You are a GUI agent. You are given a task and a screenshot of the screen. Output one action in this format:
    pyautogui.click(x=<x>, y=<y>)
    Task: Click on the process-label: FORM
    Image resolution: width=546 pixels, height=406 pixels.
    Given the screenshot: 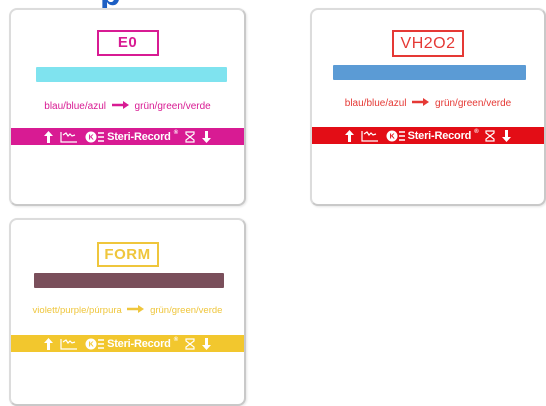 What is the action you would take?
    pyautogui.click(x=127, y=254)
    